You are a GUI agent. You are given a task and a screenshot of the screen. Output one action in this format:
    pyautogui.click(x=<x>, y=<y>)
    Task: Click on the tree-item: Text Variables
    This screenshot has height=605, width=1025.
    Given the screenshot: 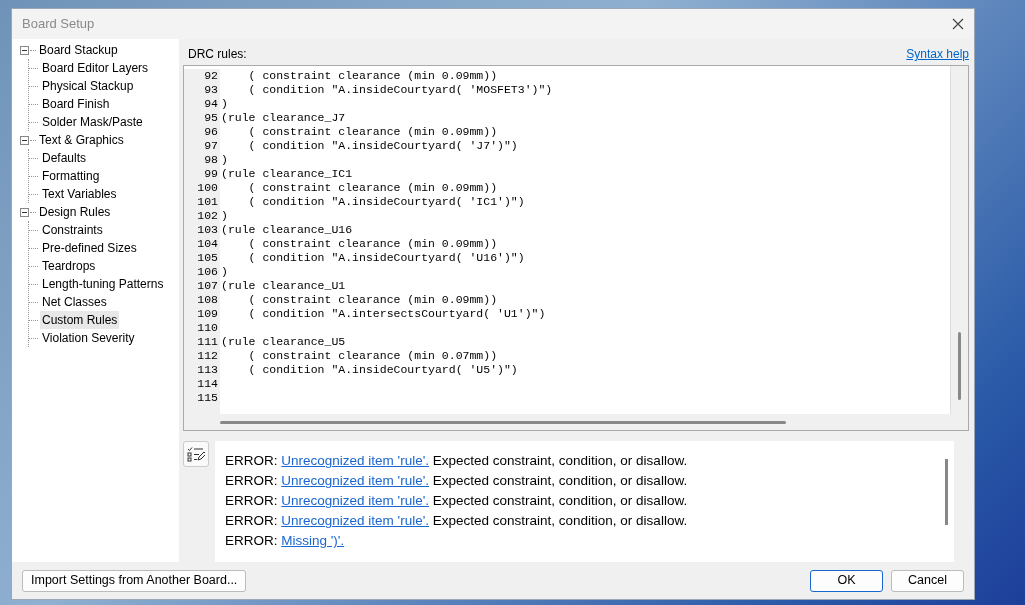 What is the action you would take?
    pyautogui.click(x=79, y=194)
    